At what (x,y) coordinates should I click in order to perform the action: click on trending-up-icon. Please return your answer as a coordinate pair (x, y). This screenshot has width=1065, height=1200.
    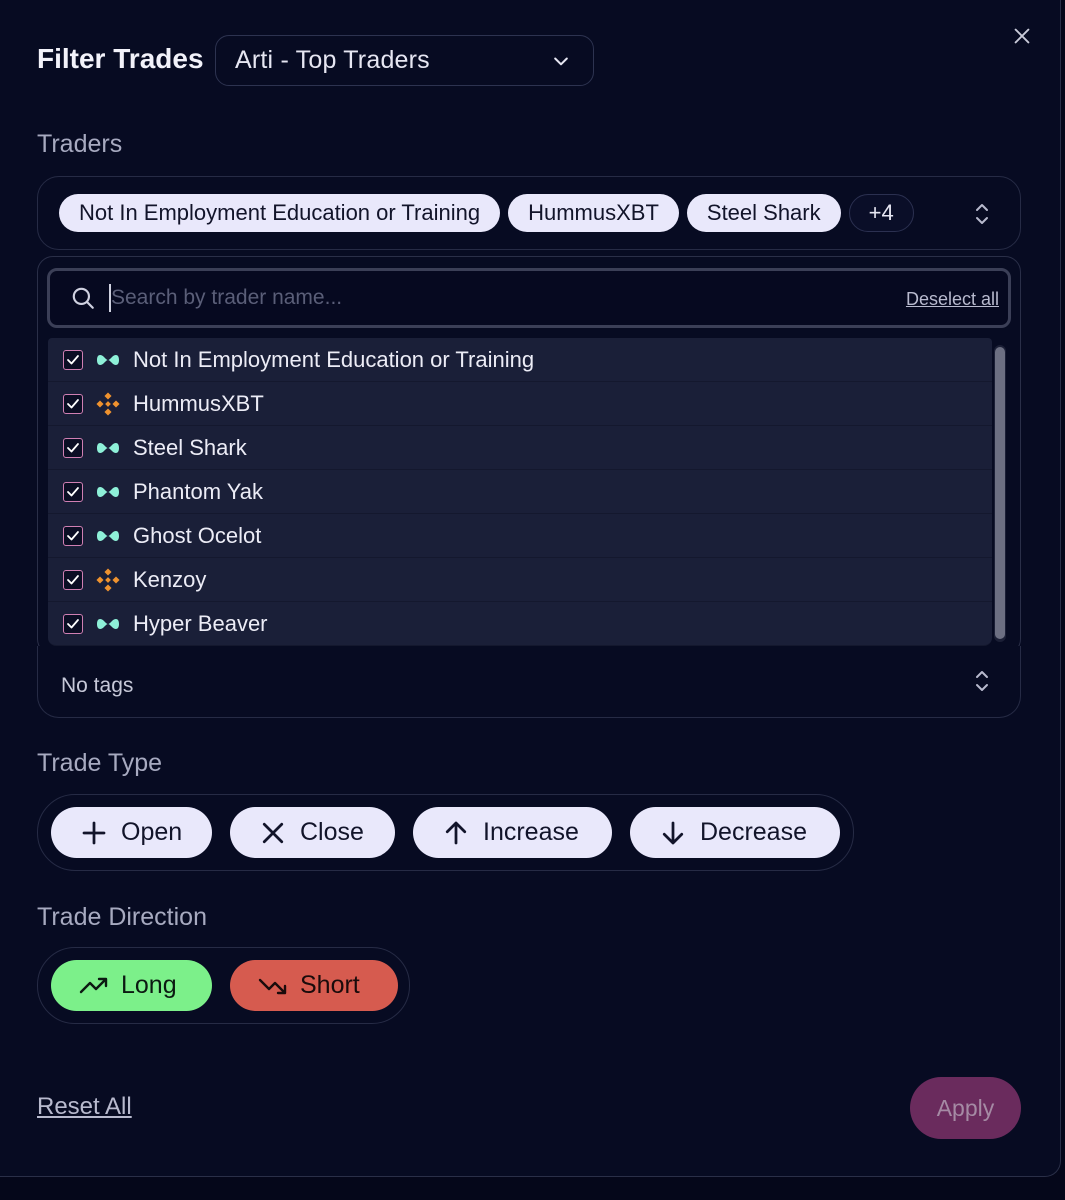
    Looking at the image, I should click on (93, 985).